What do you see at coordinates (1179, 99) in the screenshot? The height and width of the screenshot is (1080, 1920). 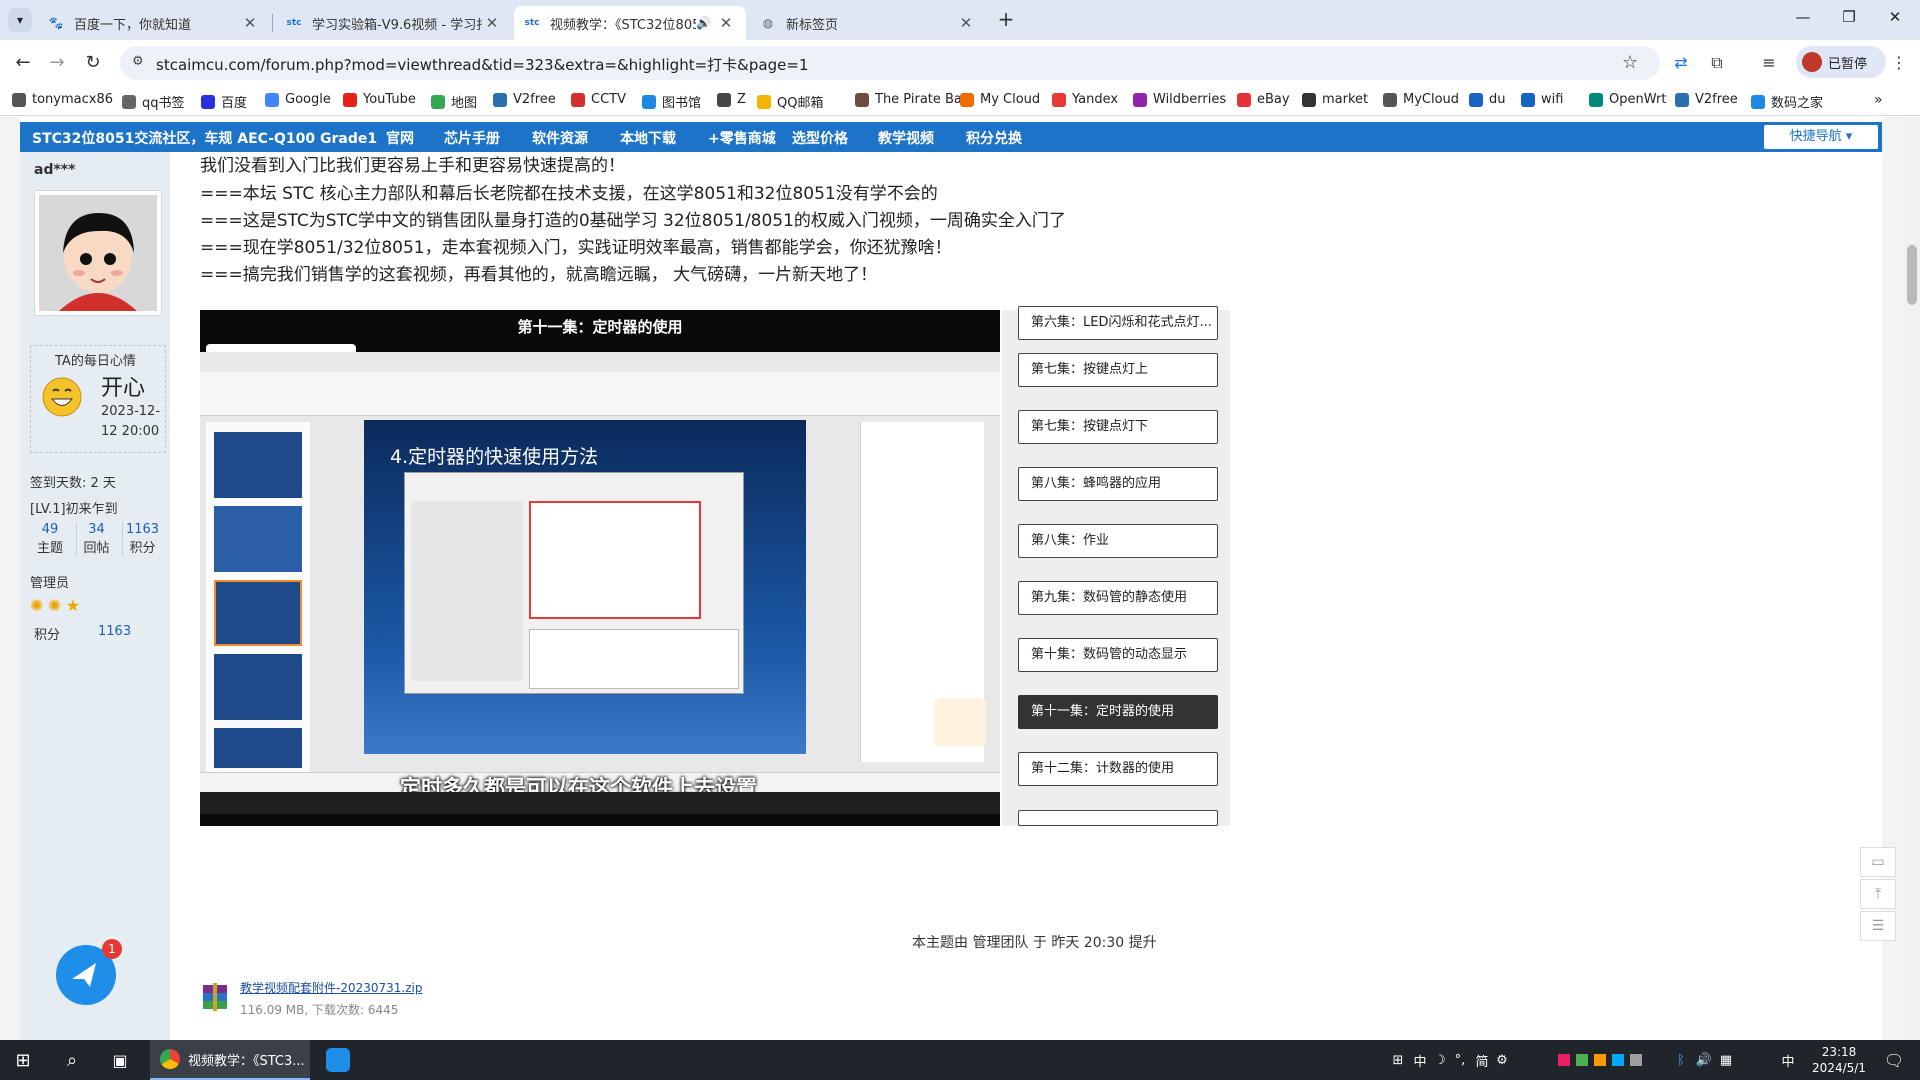 I see `bookmark-item: Wildberries` at bounding box center [1179, 99].